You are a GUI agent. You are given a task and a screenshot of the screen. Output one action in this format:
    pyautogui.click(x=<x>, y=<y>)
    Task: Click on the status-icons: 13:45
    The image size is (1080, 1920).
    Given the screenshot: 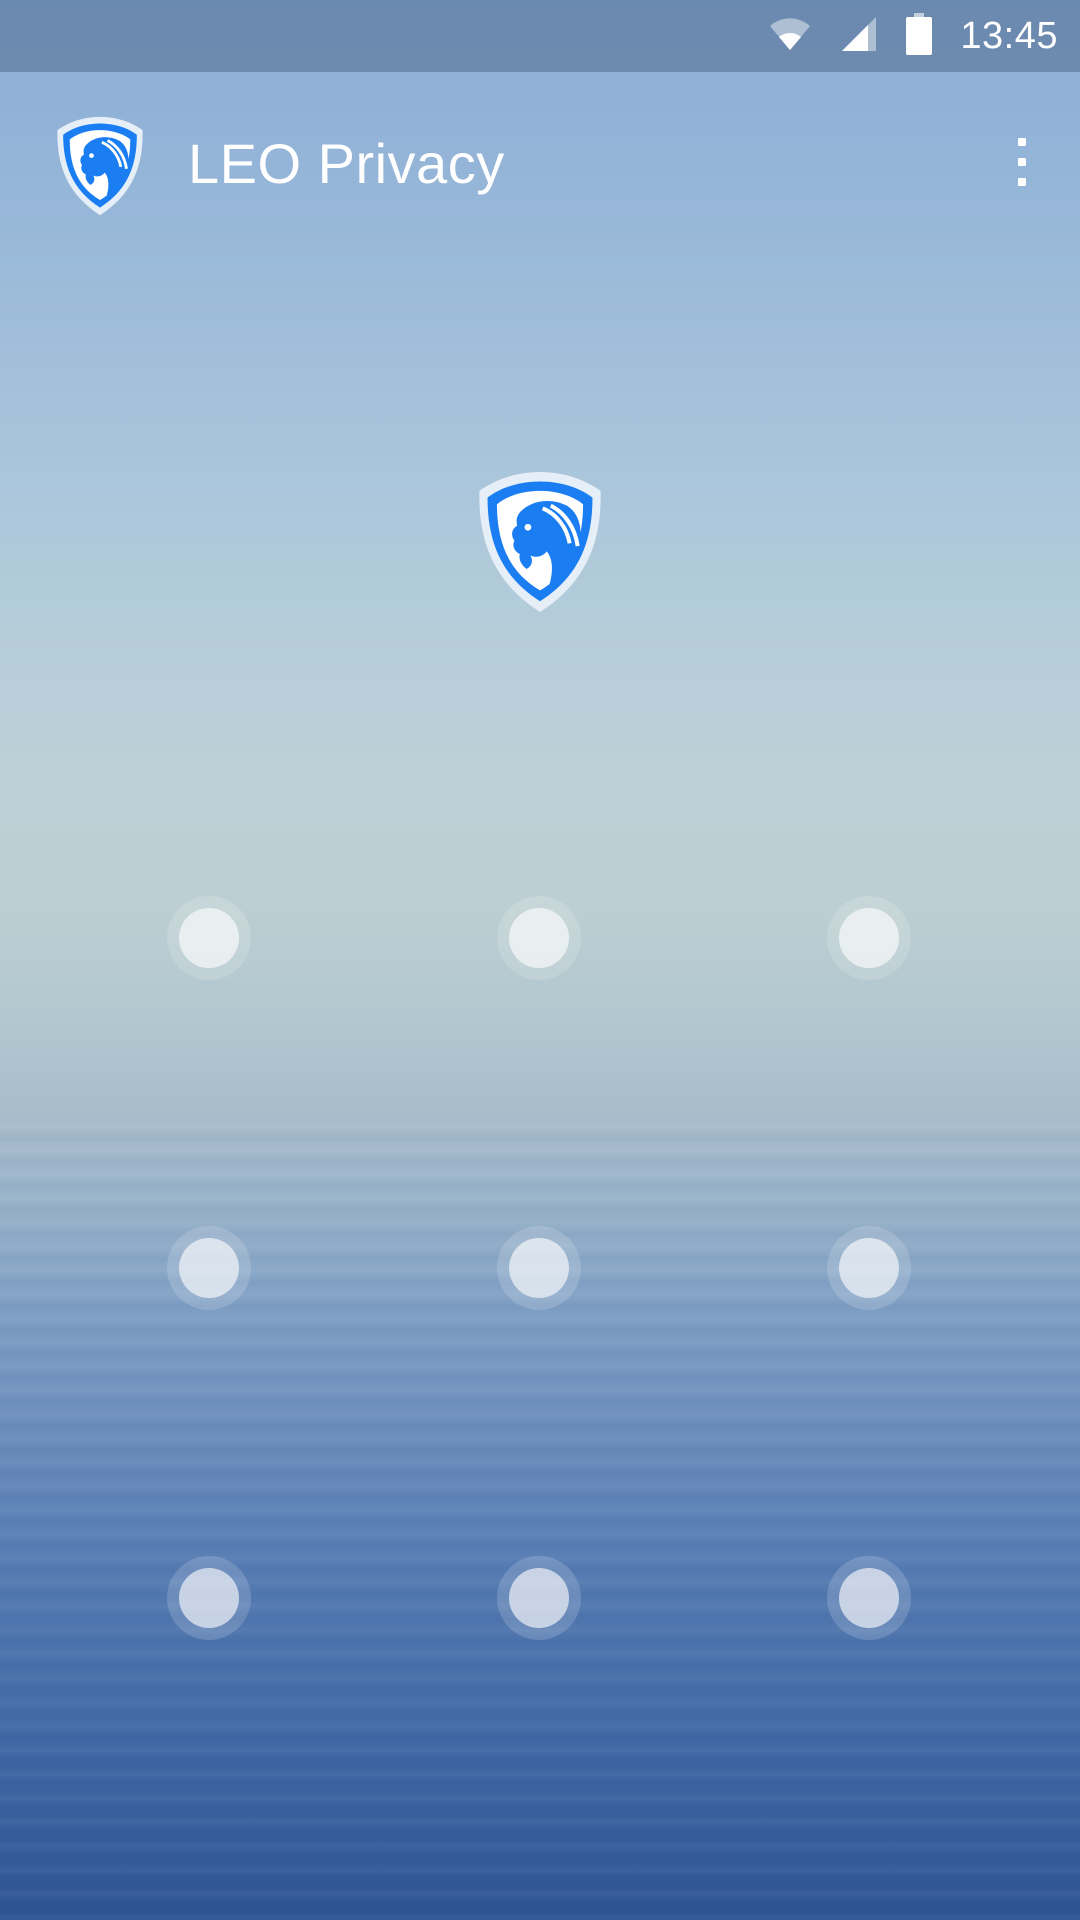 What is the action you would take?
    pyautogui.click(x=913, y=36)
    